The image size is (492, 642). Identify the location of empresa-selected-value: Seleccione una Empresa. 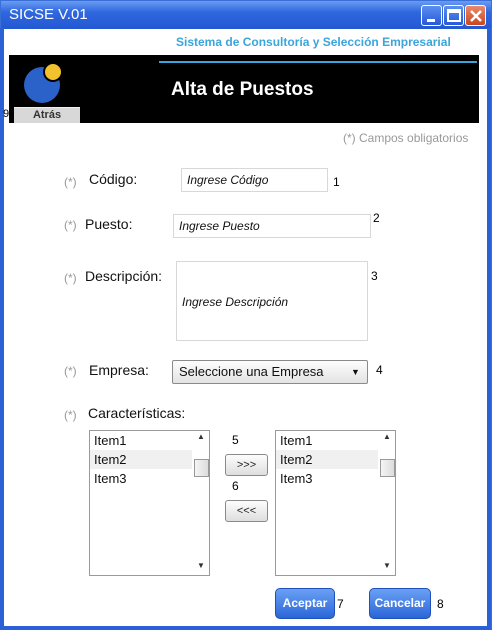
(251, 371).